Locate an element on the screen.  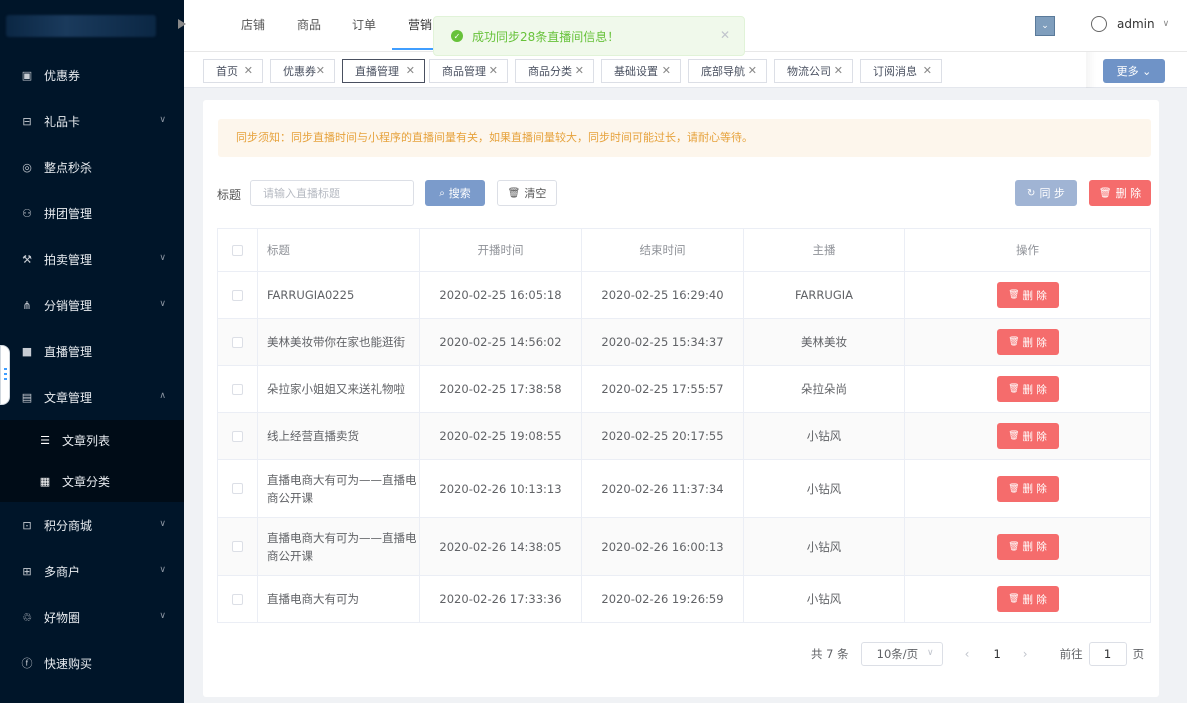
goto-page-input: 1 is located at coordinates (1107, 654).